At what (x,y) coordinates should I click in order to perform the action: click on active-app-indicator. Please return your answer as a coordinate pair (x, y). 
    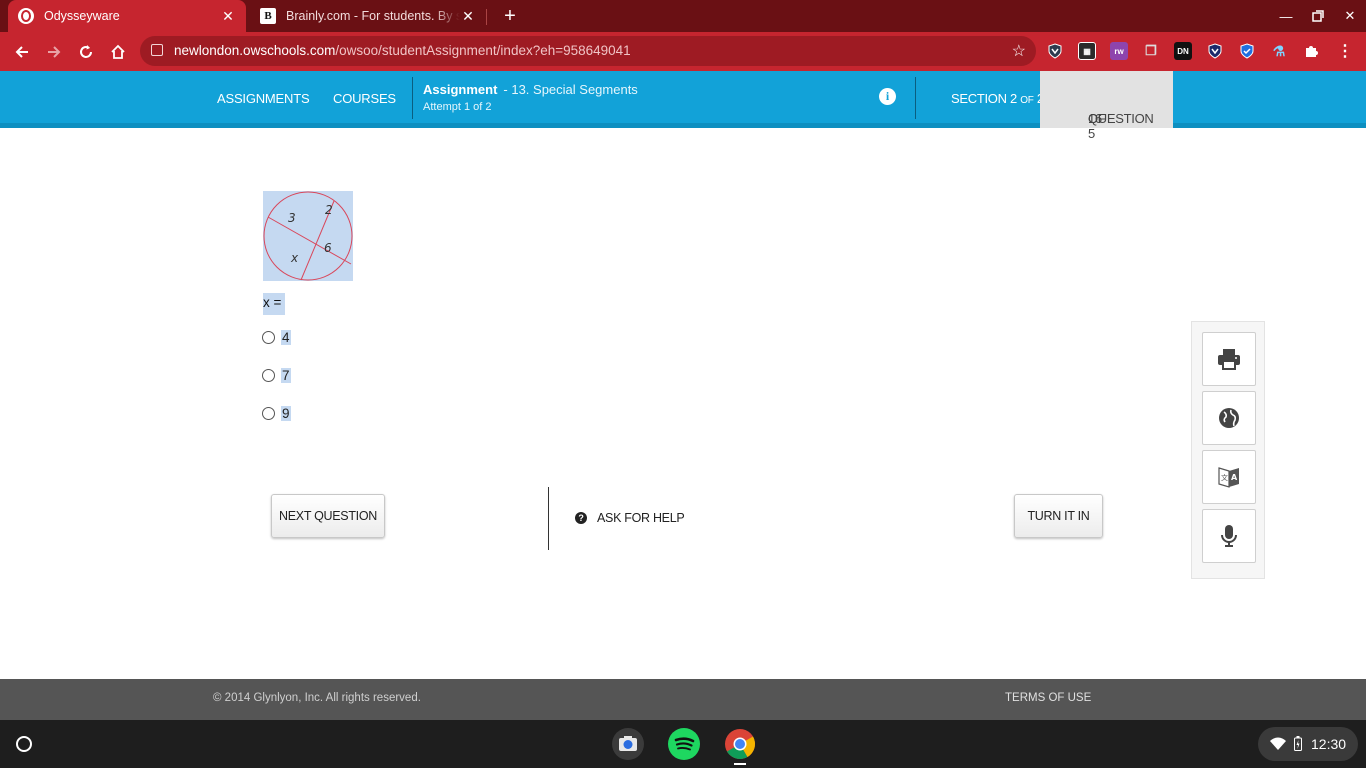
    Looking at the image, I should click on (740, 764).